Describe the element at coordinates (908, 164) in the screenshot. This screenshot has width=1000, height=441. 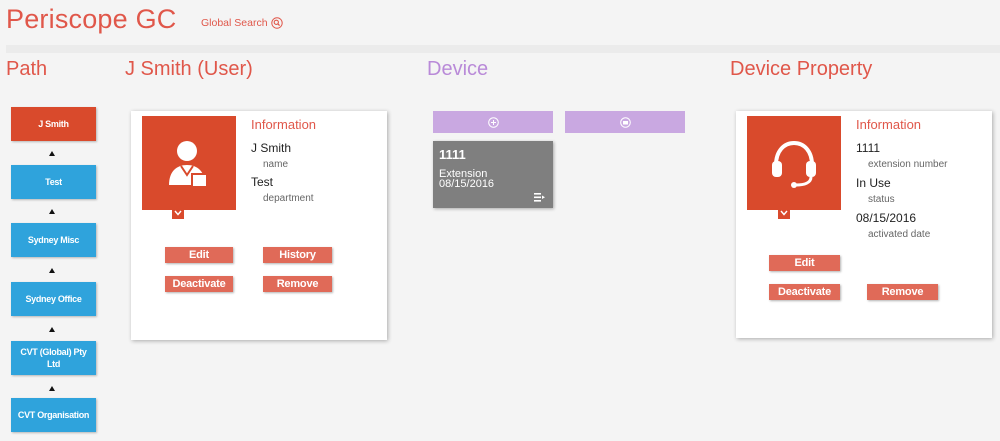
I see `extension-number-label: extension number` at that location.